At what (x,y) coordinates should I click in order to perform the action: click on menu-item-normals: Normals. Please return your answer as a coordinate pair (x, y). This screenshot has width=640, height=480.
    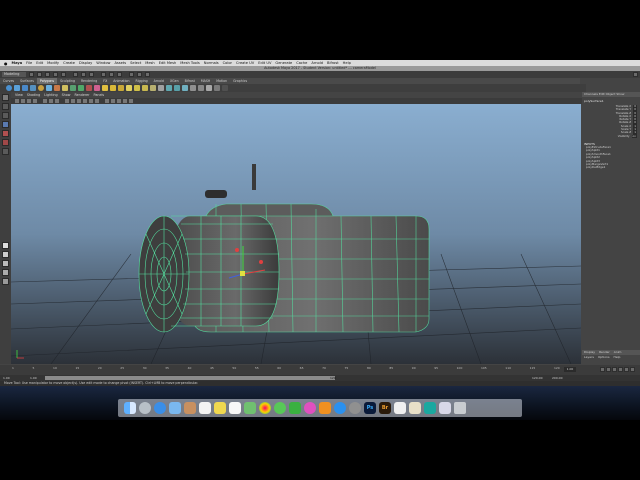
    Looking at the image, I should click on (211, 63).